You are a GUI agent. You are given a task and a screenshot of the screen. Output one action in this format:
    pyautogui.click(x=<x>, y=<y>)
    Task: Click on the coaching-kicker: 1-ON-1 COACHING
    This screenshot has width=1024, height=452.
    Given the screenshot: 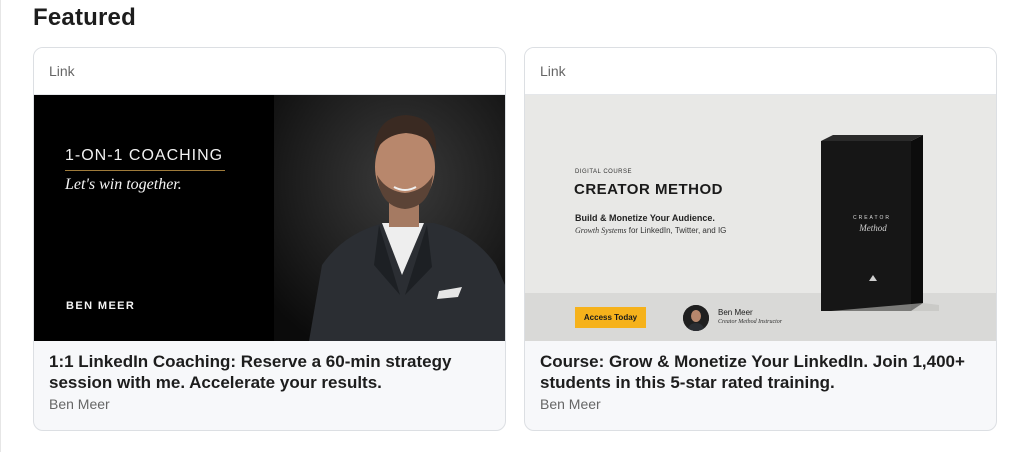 What is the action you would take?
    pyautogui.click(x=144, y=155)
    